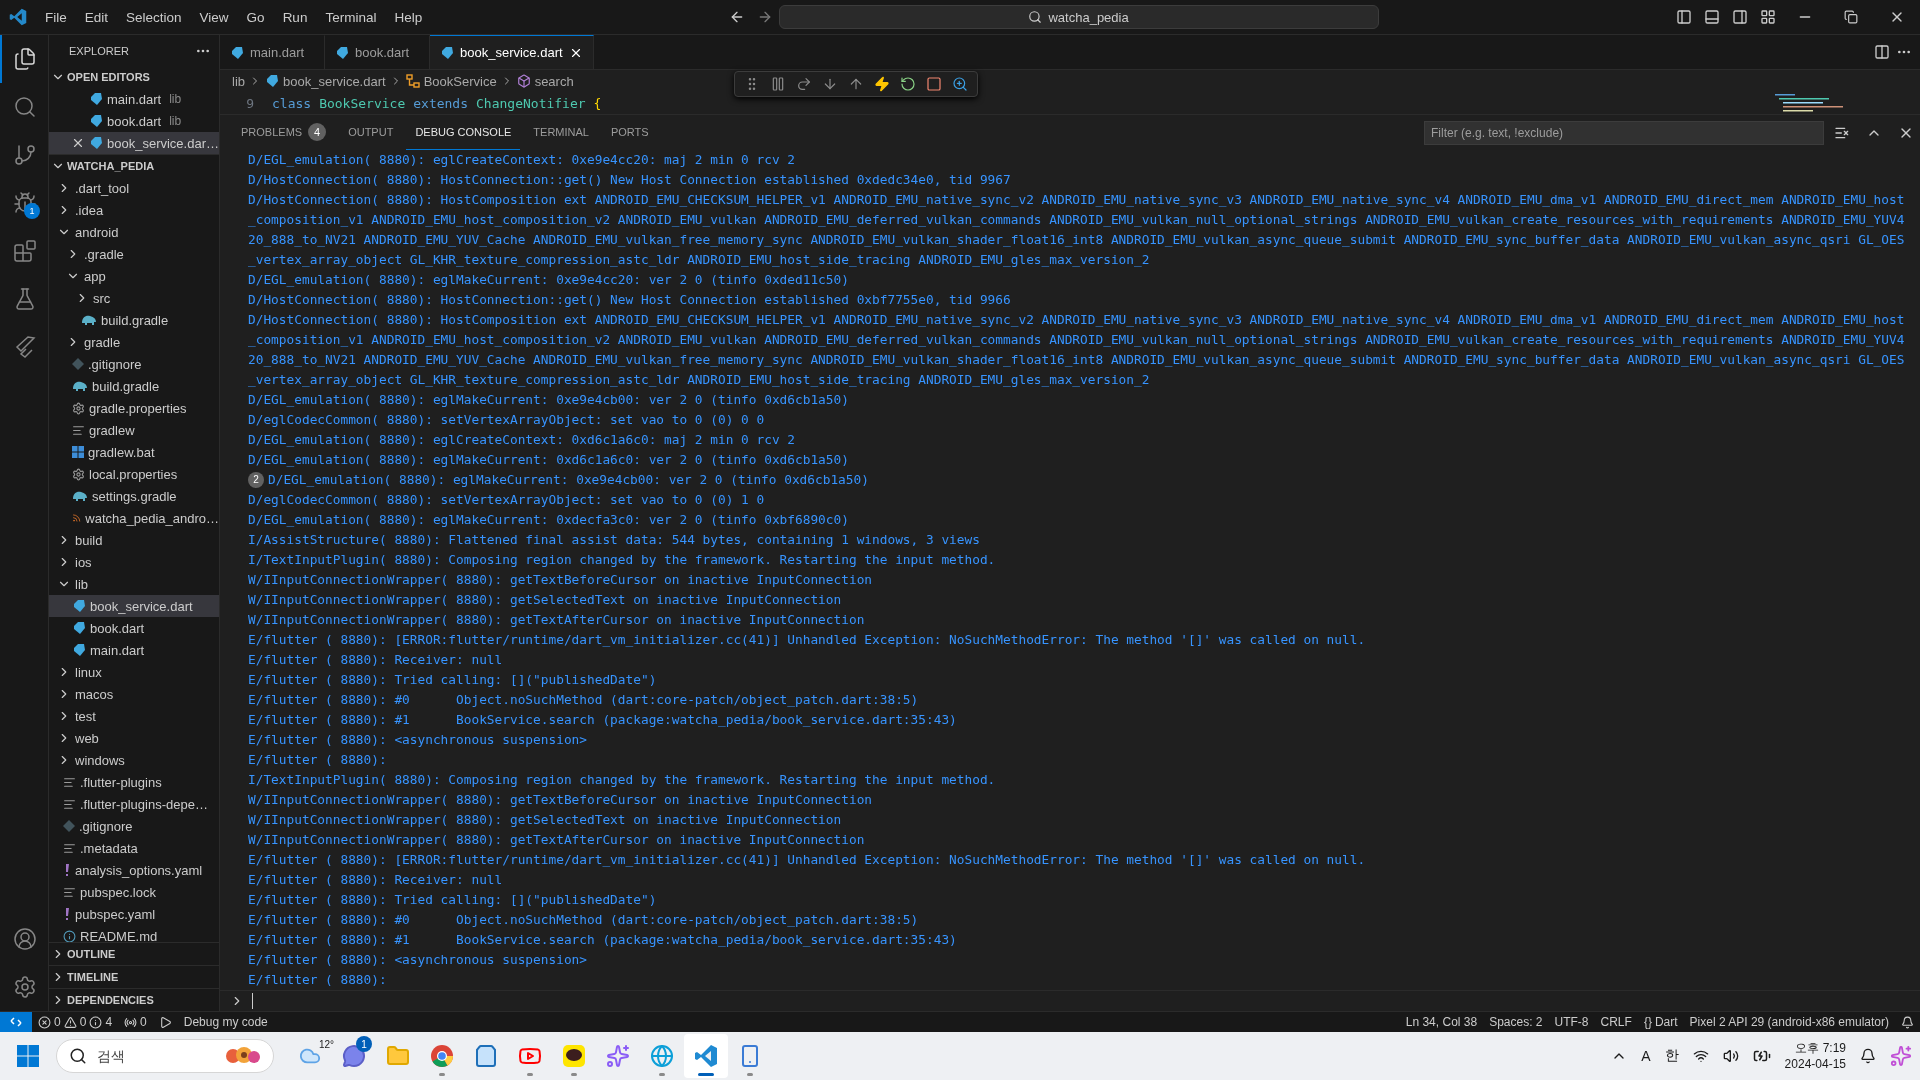  Describe the element at coordinates (134, 606) in the screenshot. I see `tree-item: book_service.dart` at that location.